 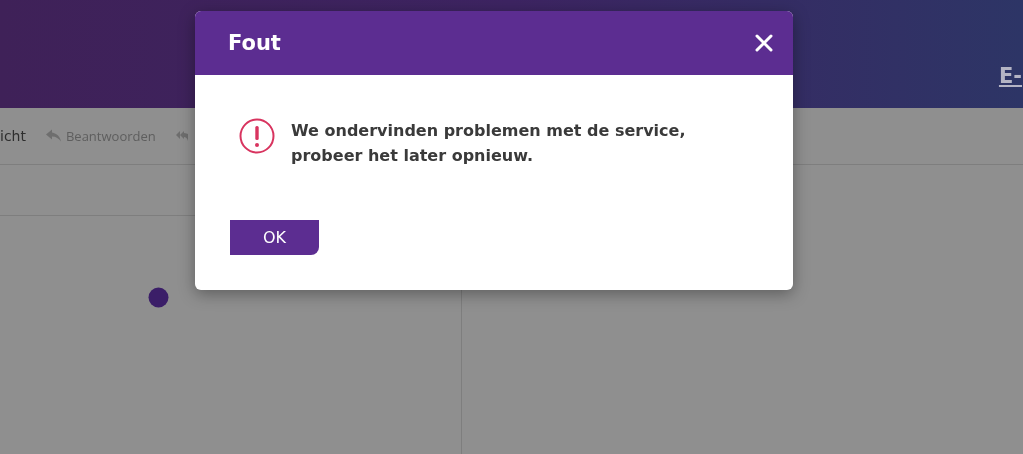 I want to click on close-icon, so click(x=764, y=43).